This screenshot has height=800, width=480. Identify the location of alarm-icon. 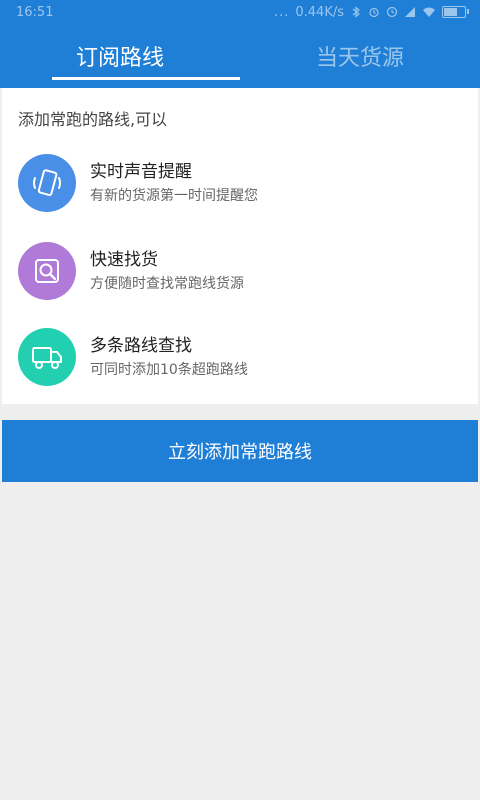
(374, 12).